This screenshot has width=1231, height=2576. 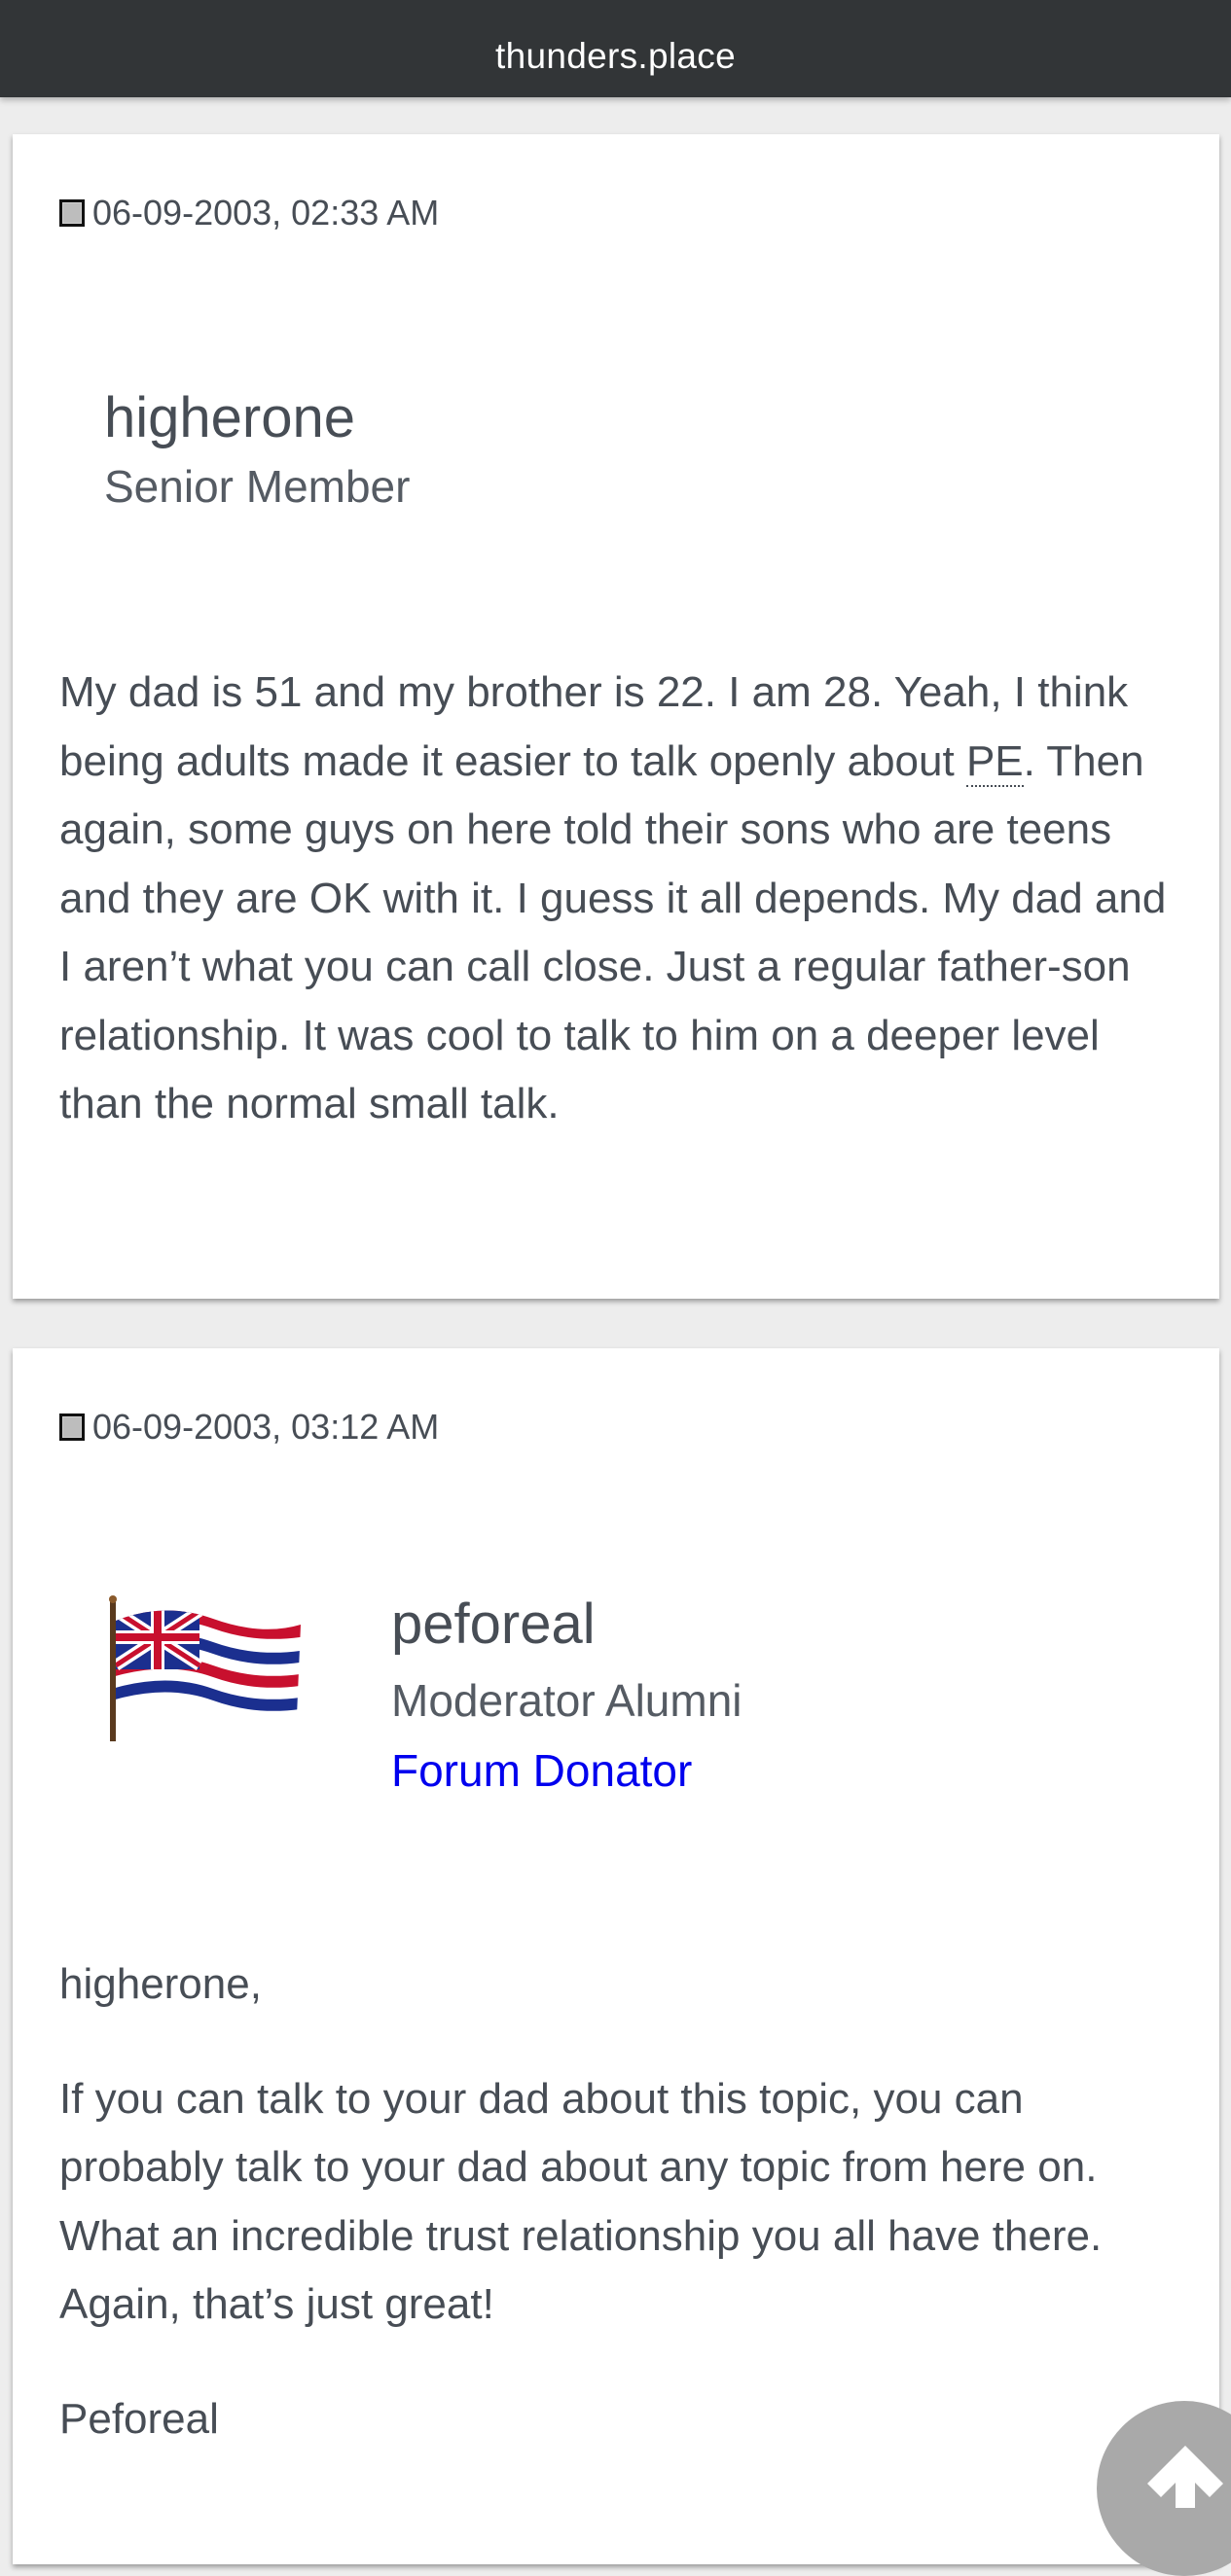 I want to click on post-signature: Peforeal, so click(x=139, y=2418).